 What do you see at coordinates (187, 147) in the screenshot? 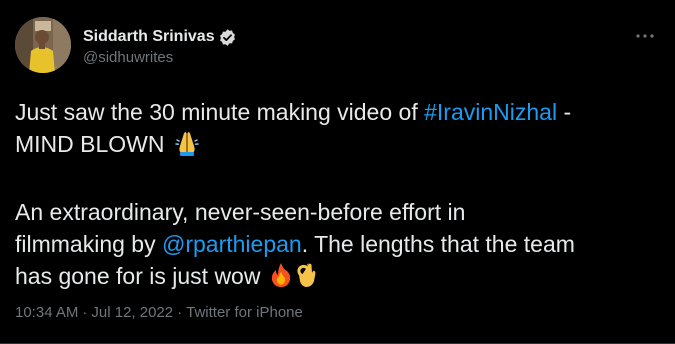
I see `folded-hands-icon` at bounding box center [187, 147].